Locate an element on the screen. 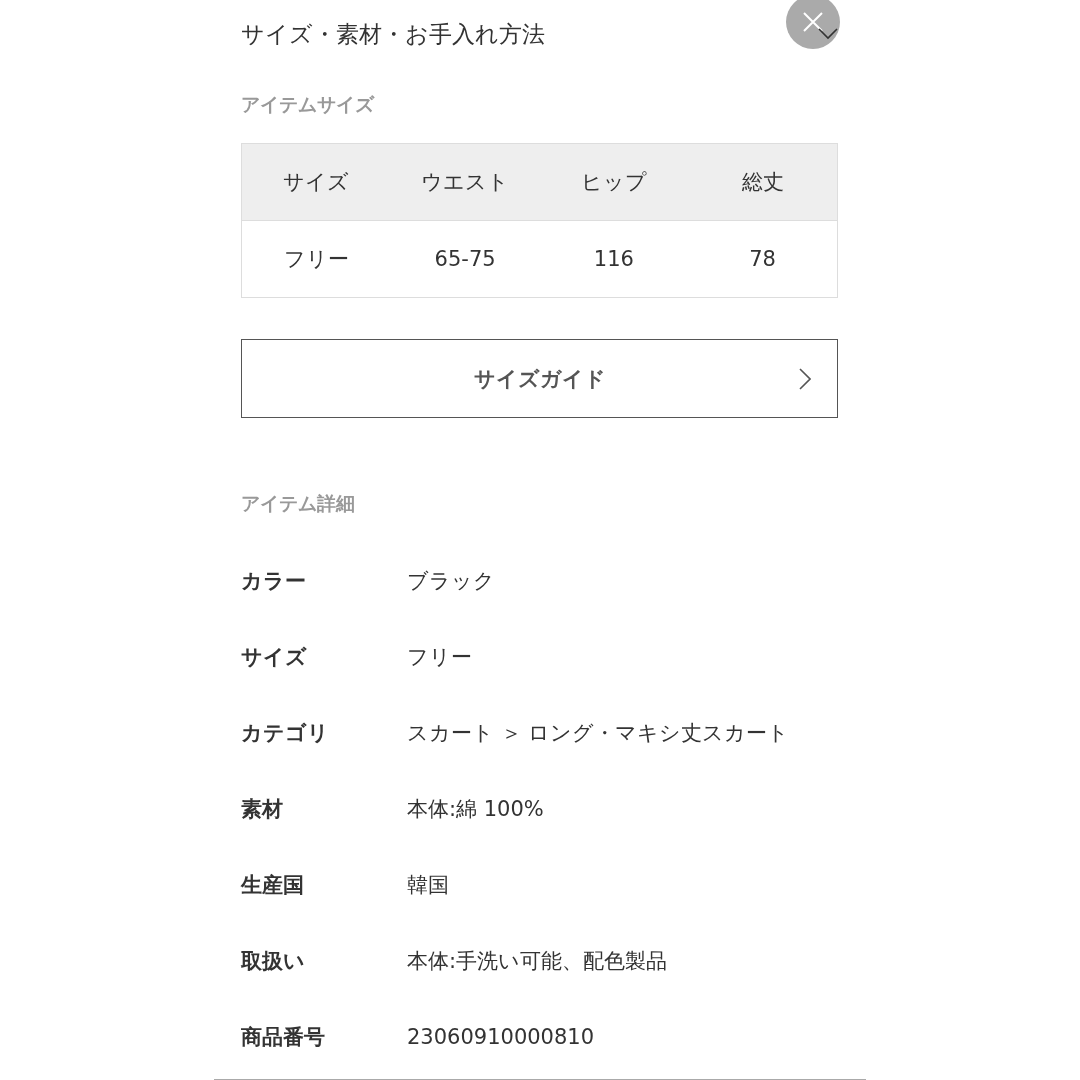 This screenshot has width=1080, height=1080. section-heading: アイテム詳細 is located at coordinates (298, 503).